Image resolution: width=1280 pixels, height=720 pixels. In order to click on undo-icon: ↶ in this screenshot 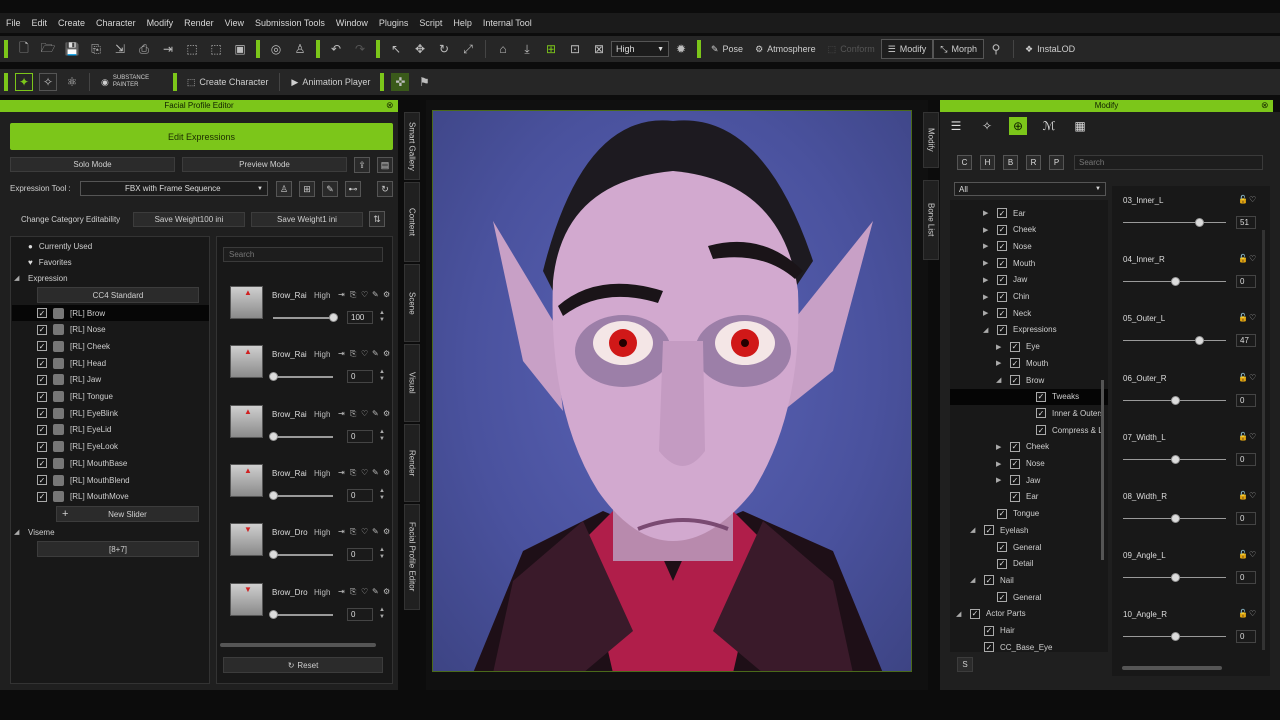, I will do `click(336, 49)`.